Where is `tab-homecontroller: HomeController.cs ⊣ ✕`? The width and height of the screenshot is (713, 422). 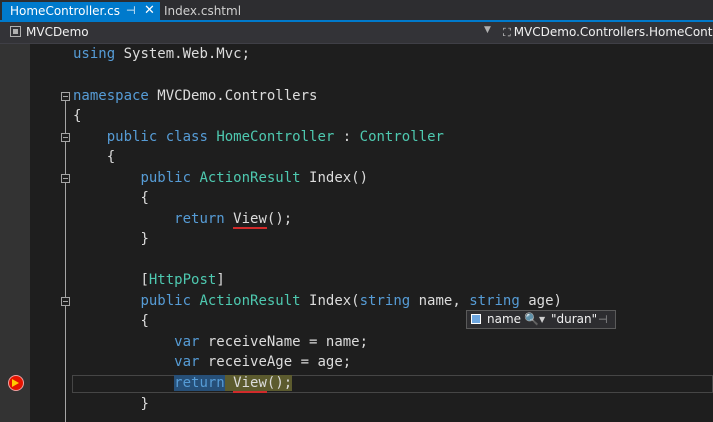 tab-homecontroller: HomeController.cs ⊣ ✕ is located at coordinates (81, 12).